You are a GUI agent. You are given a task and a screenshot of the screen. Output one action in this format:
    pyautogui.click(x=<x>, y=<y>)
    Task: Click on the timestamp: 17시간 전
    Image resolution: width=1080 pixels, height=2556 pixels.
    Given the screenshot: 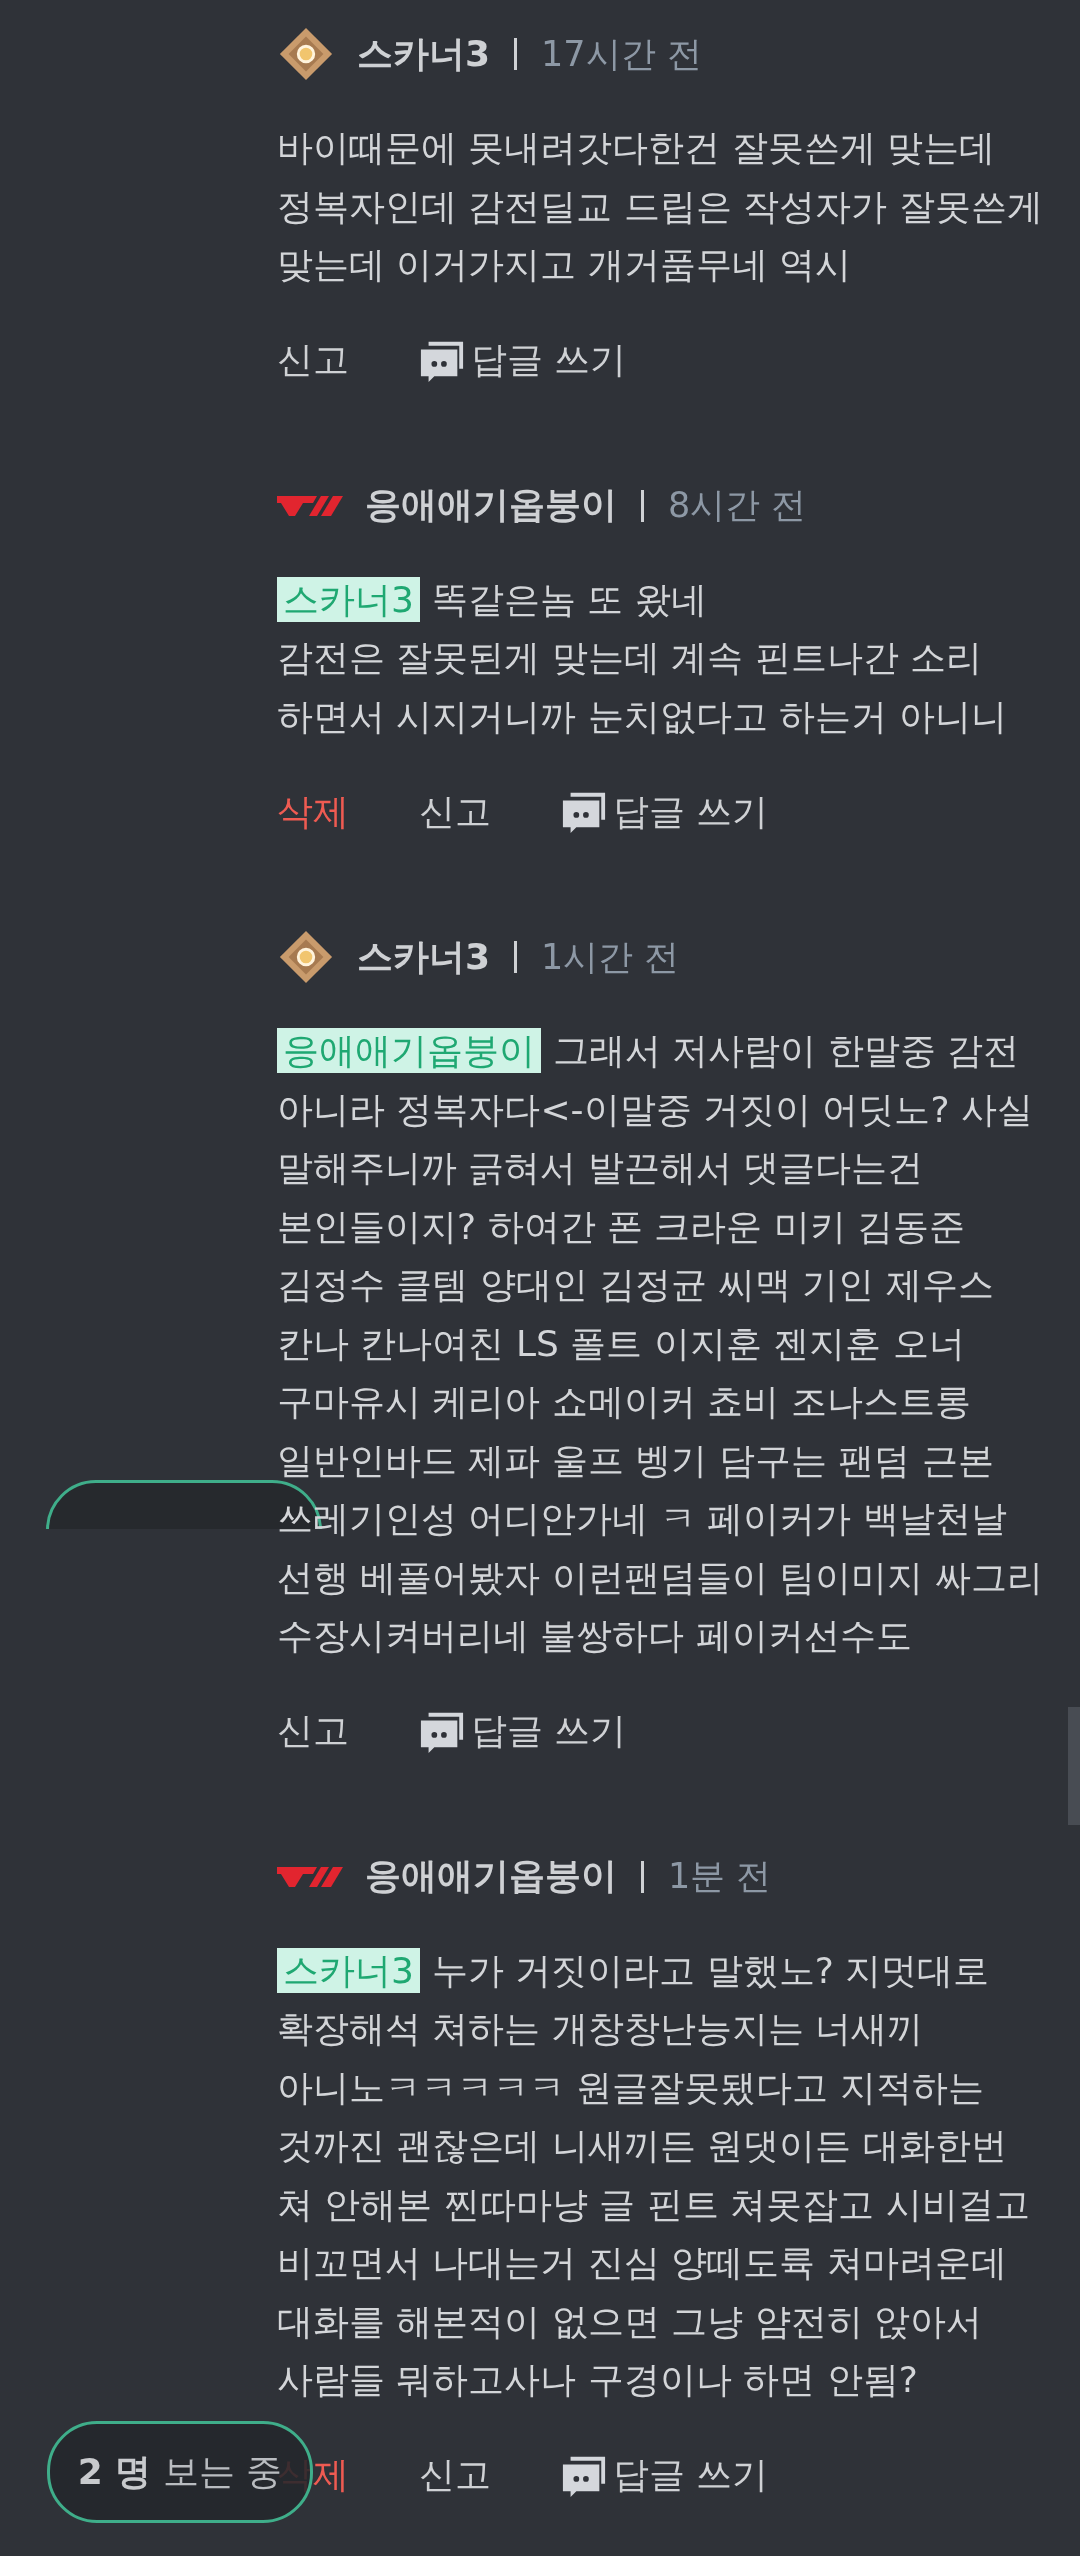 What is the action you would take?
    pyautogui.click(x=621, y=54)
    